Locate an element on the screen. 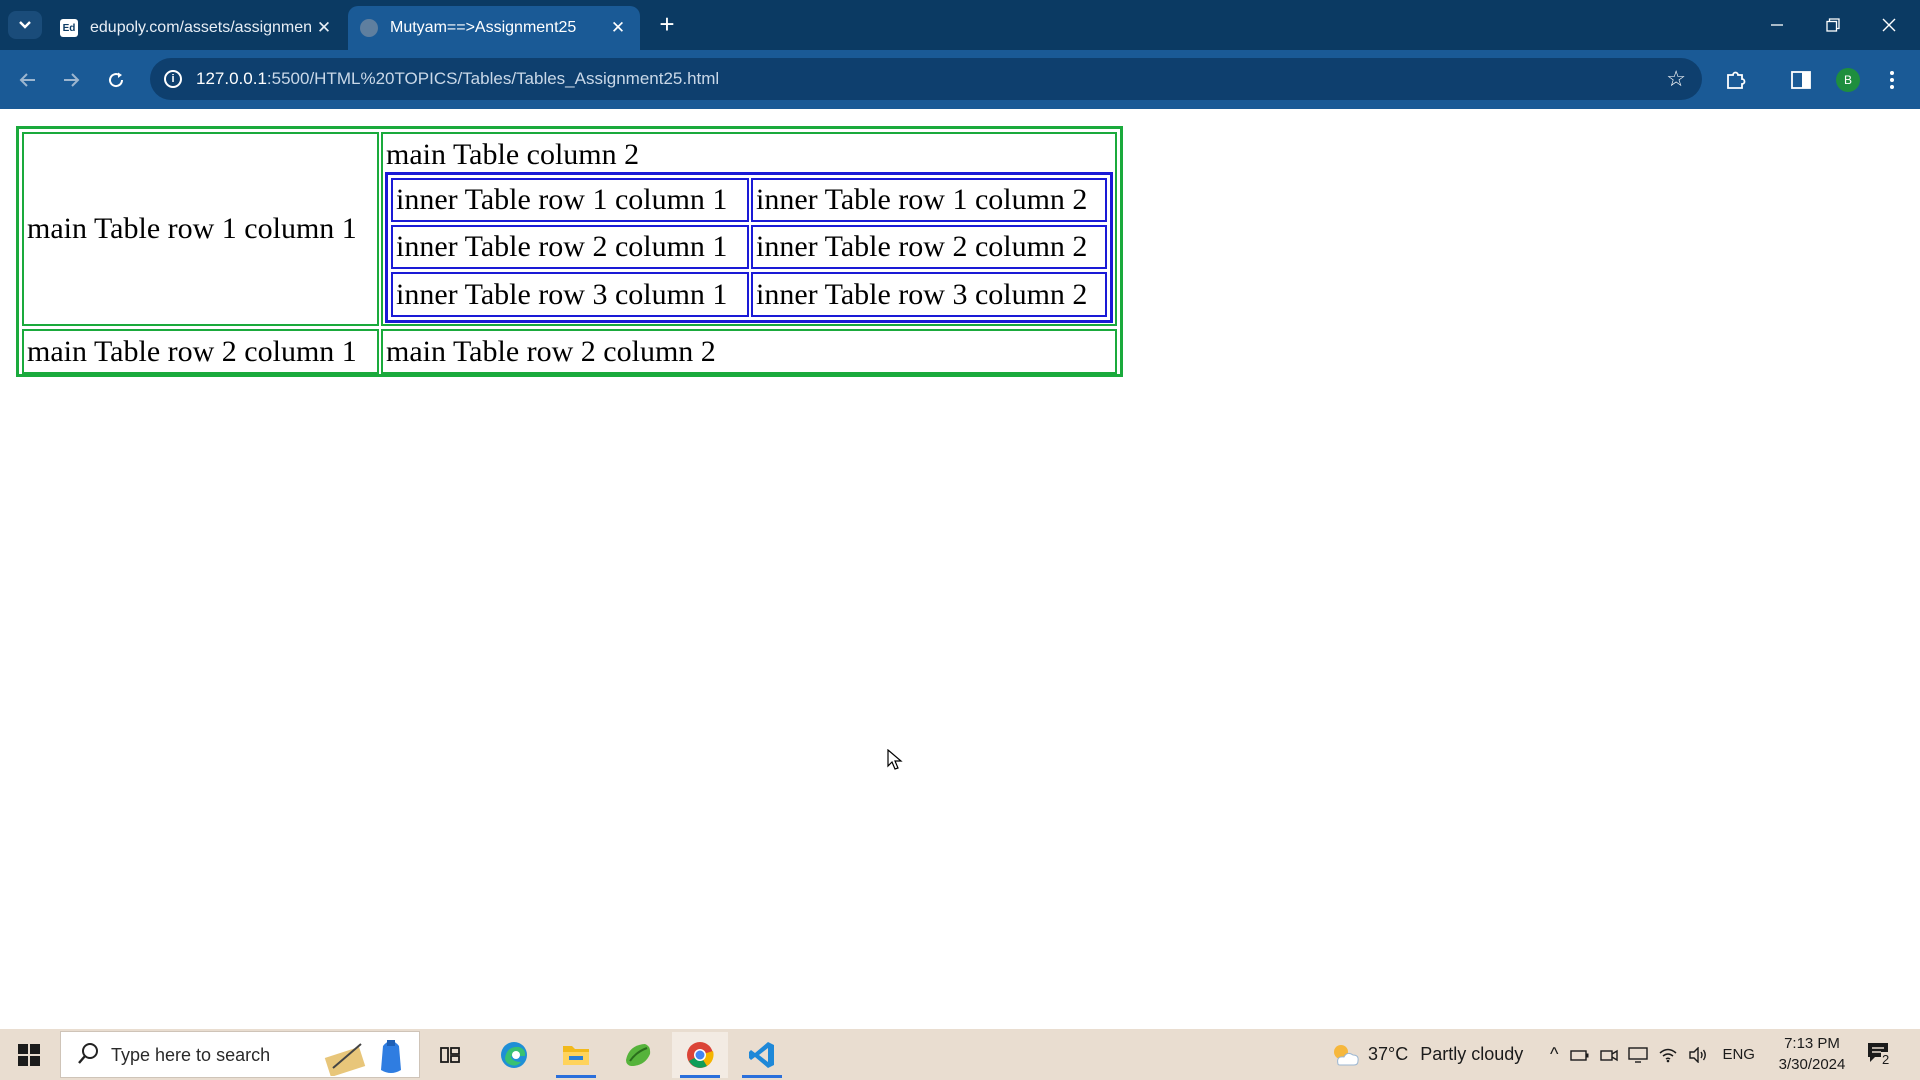 Image resolution: width=1920 pixels, height=1080 pixels. clock-time: 7:13 PM is located at coordinates (1812, 1043).